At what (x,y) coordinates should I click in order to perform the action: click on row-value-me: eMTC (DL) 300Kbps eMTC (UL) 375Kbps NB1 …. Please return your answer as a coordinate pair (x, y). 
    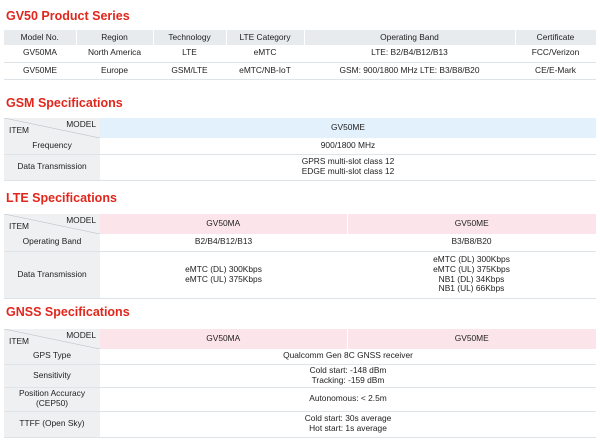
    Looking at the image, I should click on (471, 275).